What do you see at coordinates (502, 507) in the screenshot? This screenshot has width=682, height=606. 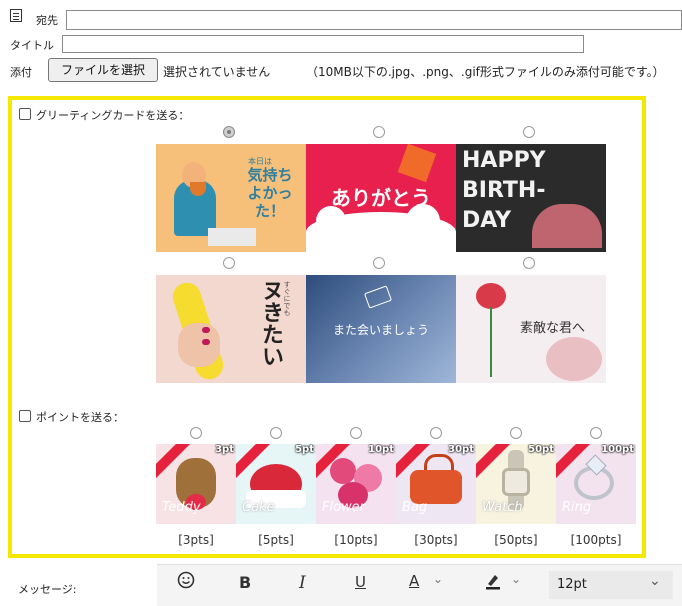 I see `gift-watch-script: Watch` at bounding box center [502, 507].